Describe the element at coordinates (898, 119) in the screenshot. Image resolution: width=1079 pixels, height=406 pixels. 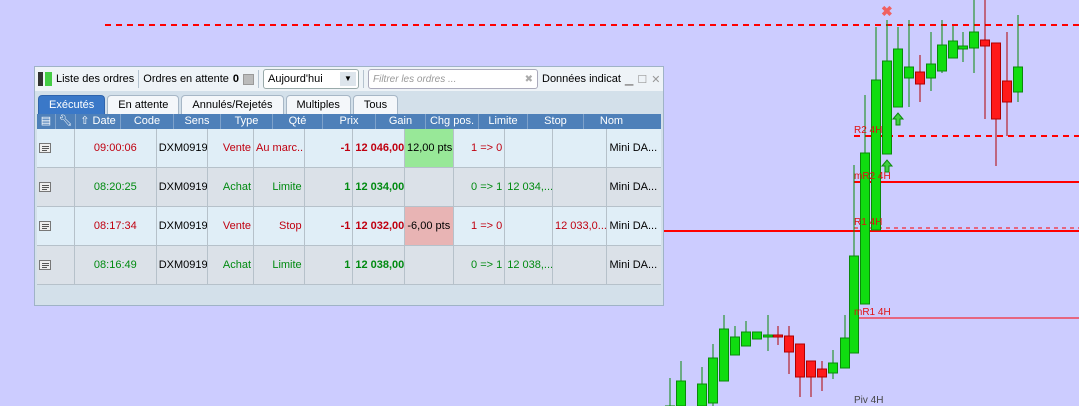
I see `buy-arrow-icon` at that location.